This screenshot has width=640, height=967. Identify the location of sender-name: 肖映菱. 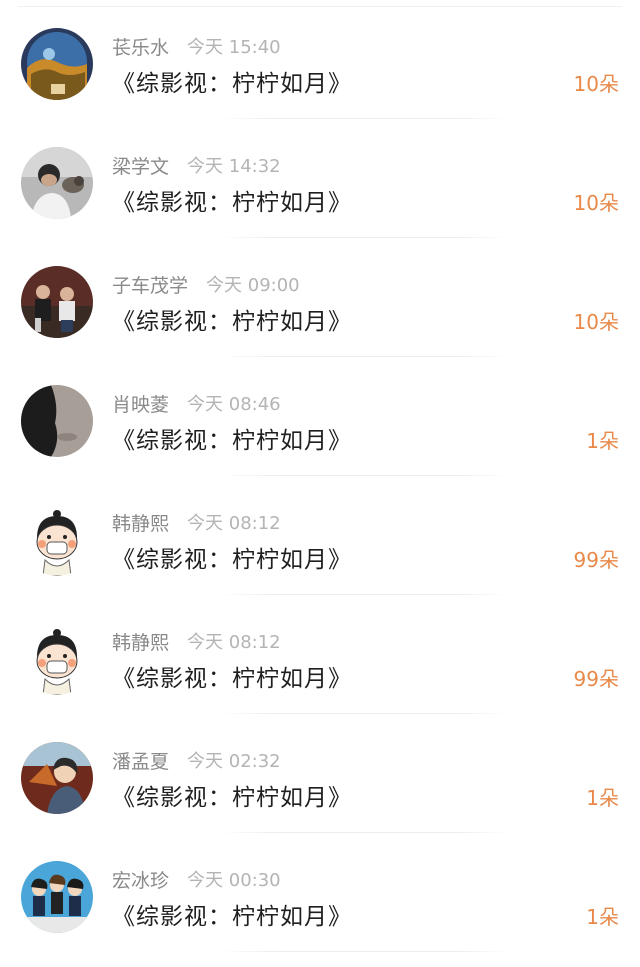
(140, 403).